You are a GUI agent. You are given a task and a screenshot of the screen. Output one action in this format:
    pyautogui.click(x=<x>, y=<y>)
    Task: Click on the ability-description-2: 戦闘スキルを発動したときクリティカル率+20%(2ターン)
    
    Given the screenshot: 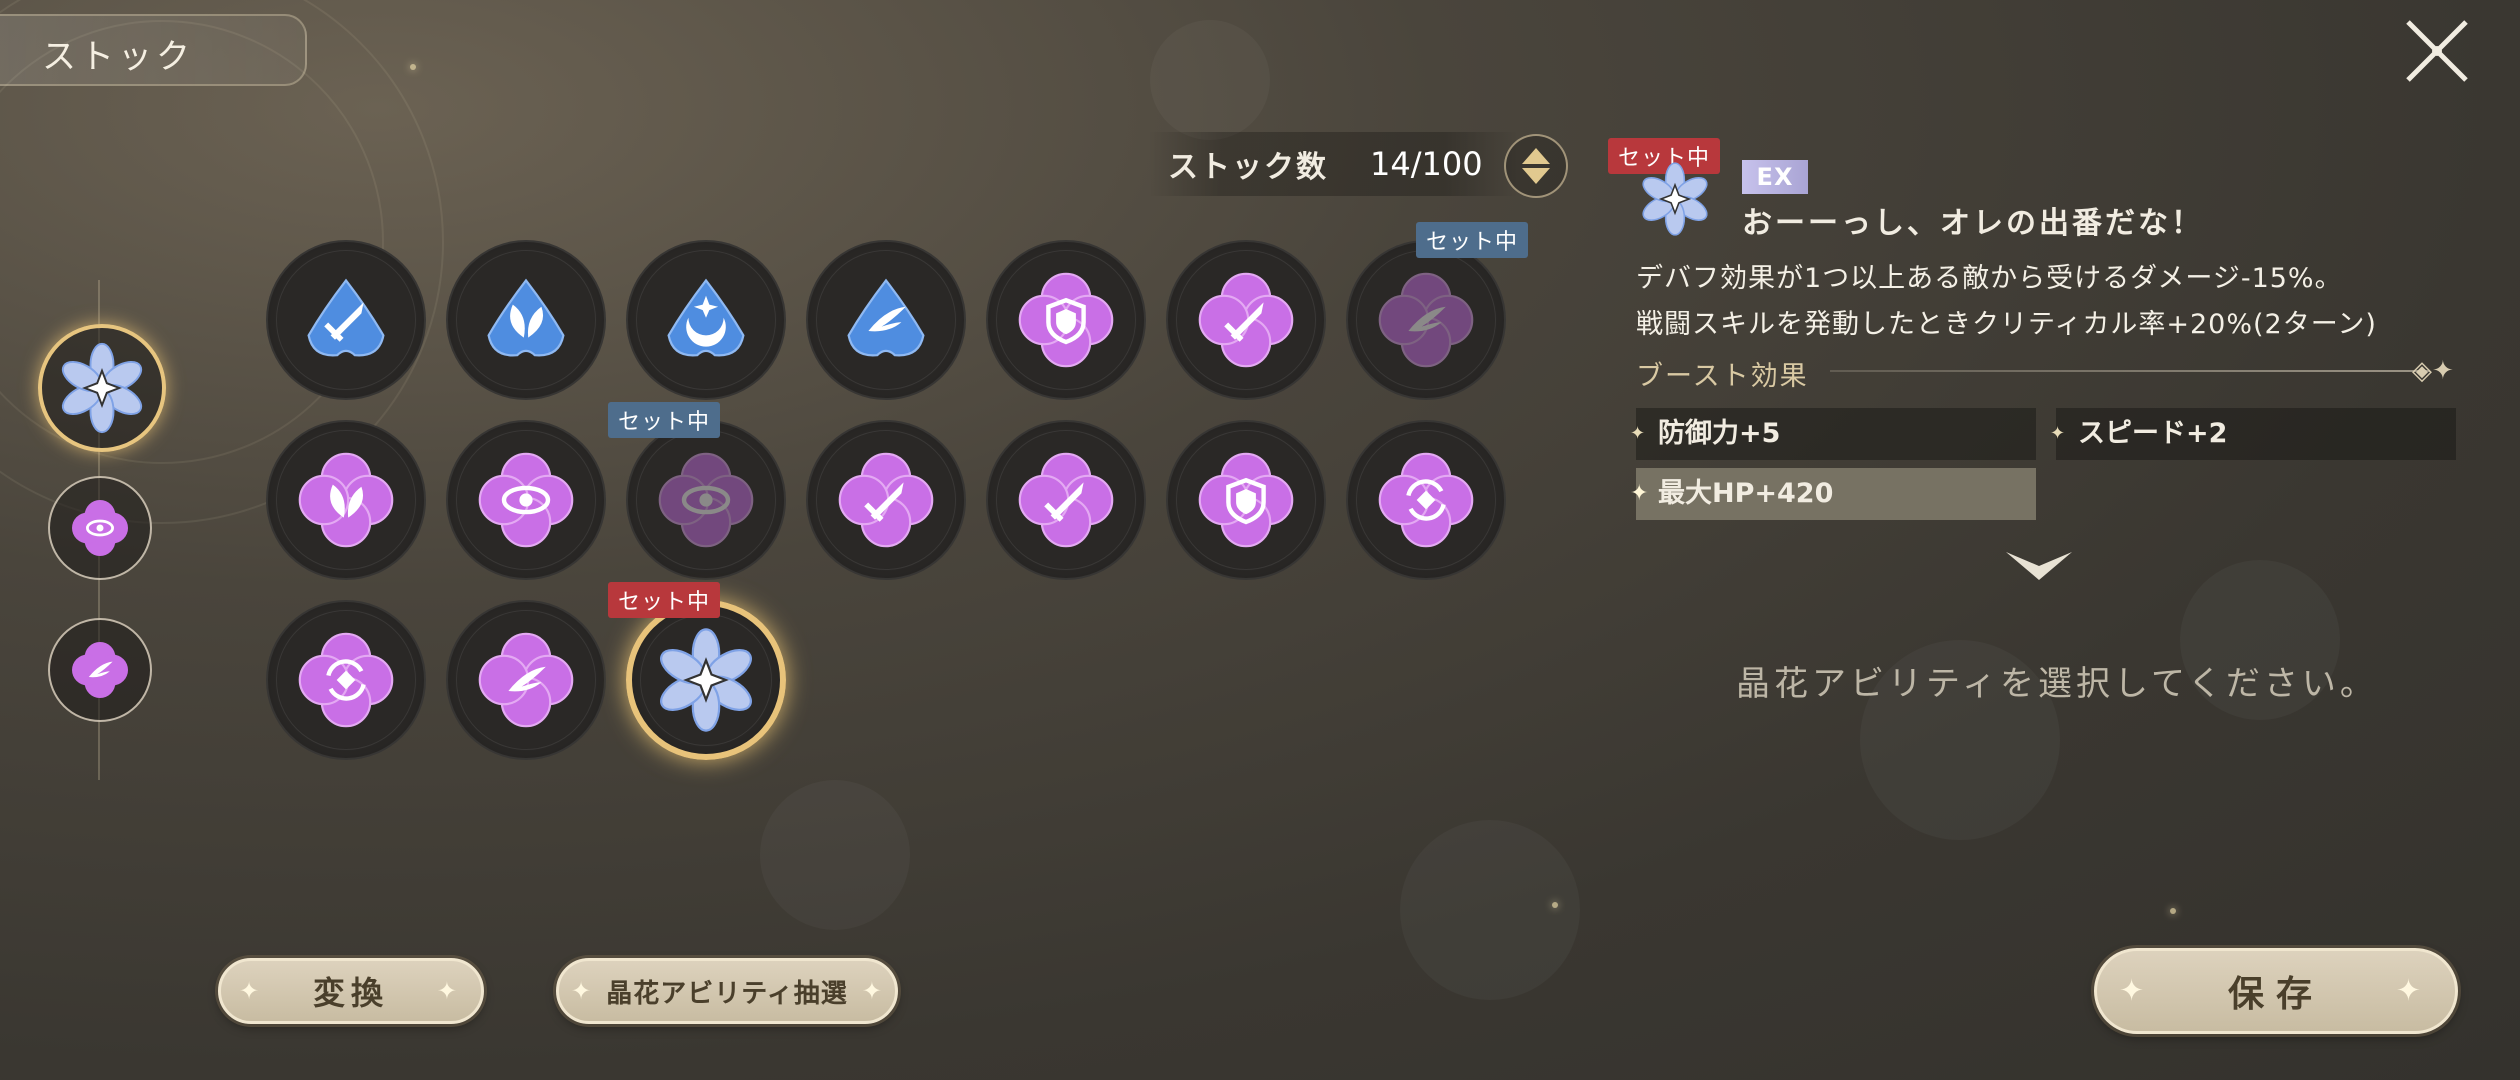 What is the action you would take?
    pyautogui.click(x=2006, y=324)
    